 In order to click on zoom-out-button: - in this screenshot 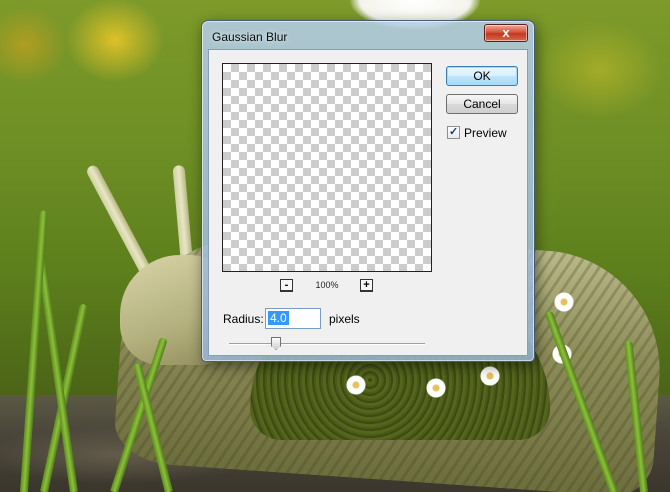, I will do `click(286, 285)`.